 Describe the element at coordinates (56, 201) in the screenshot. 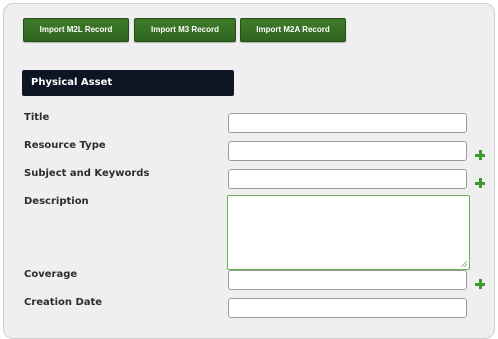

I see `description-label: Description` at that location.